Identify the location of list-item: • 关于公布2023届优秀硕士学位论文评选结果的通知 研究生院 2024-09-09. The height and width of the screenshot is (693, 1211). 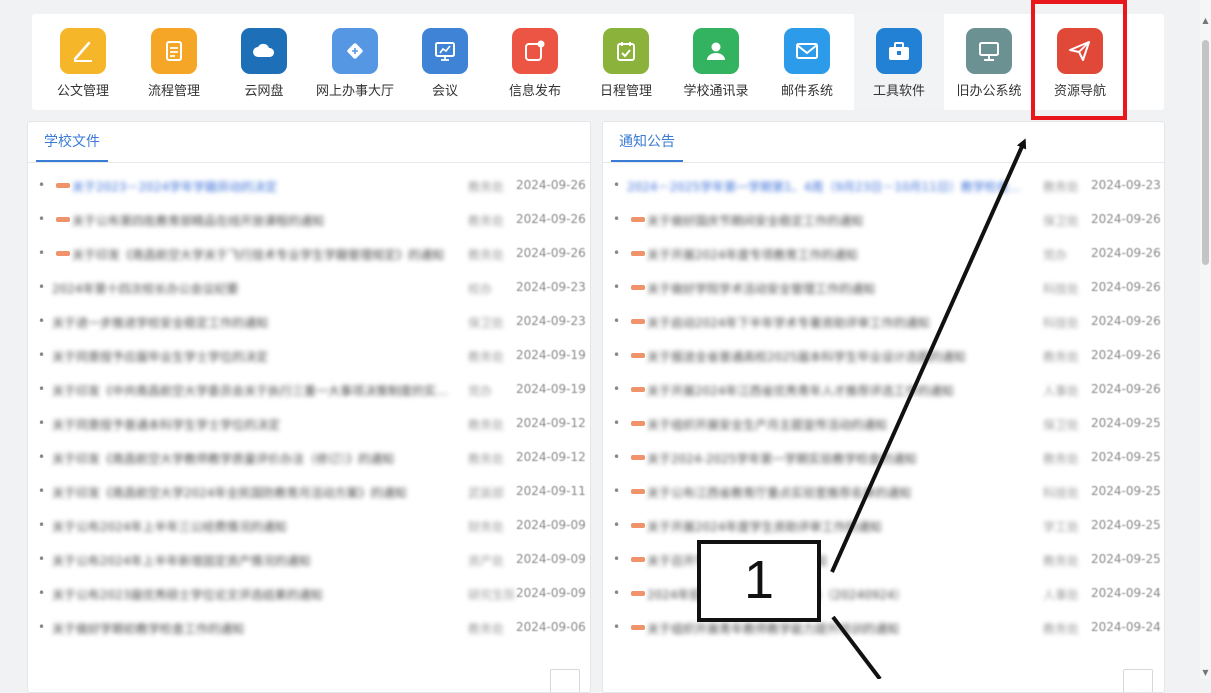
(309, 594).